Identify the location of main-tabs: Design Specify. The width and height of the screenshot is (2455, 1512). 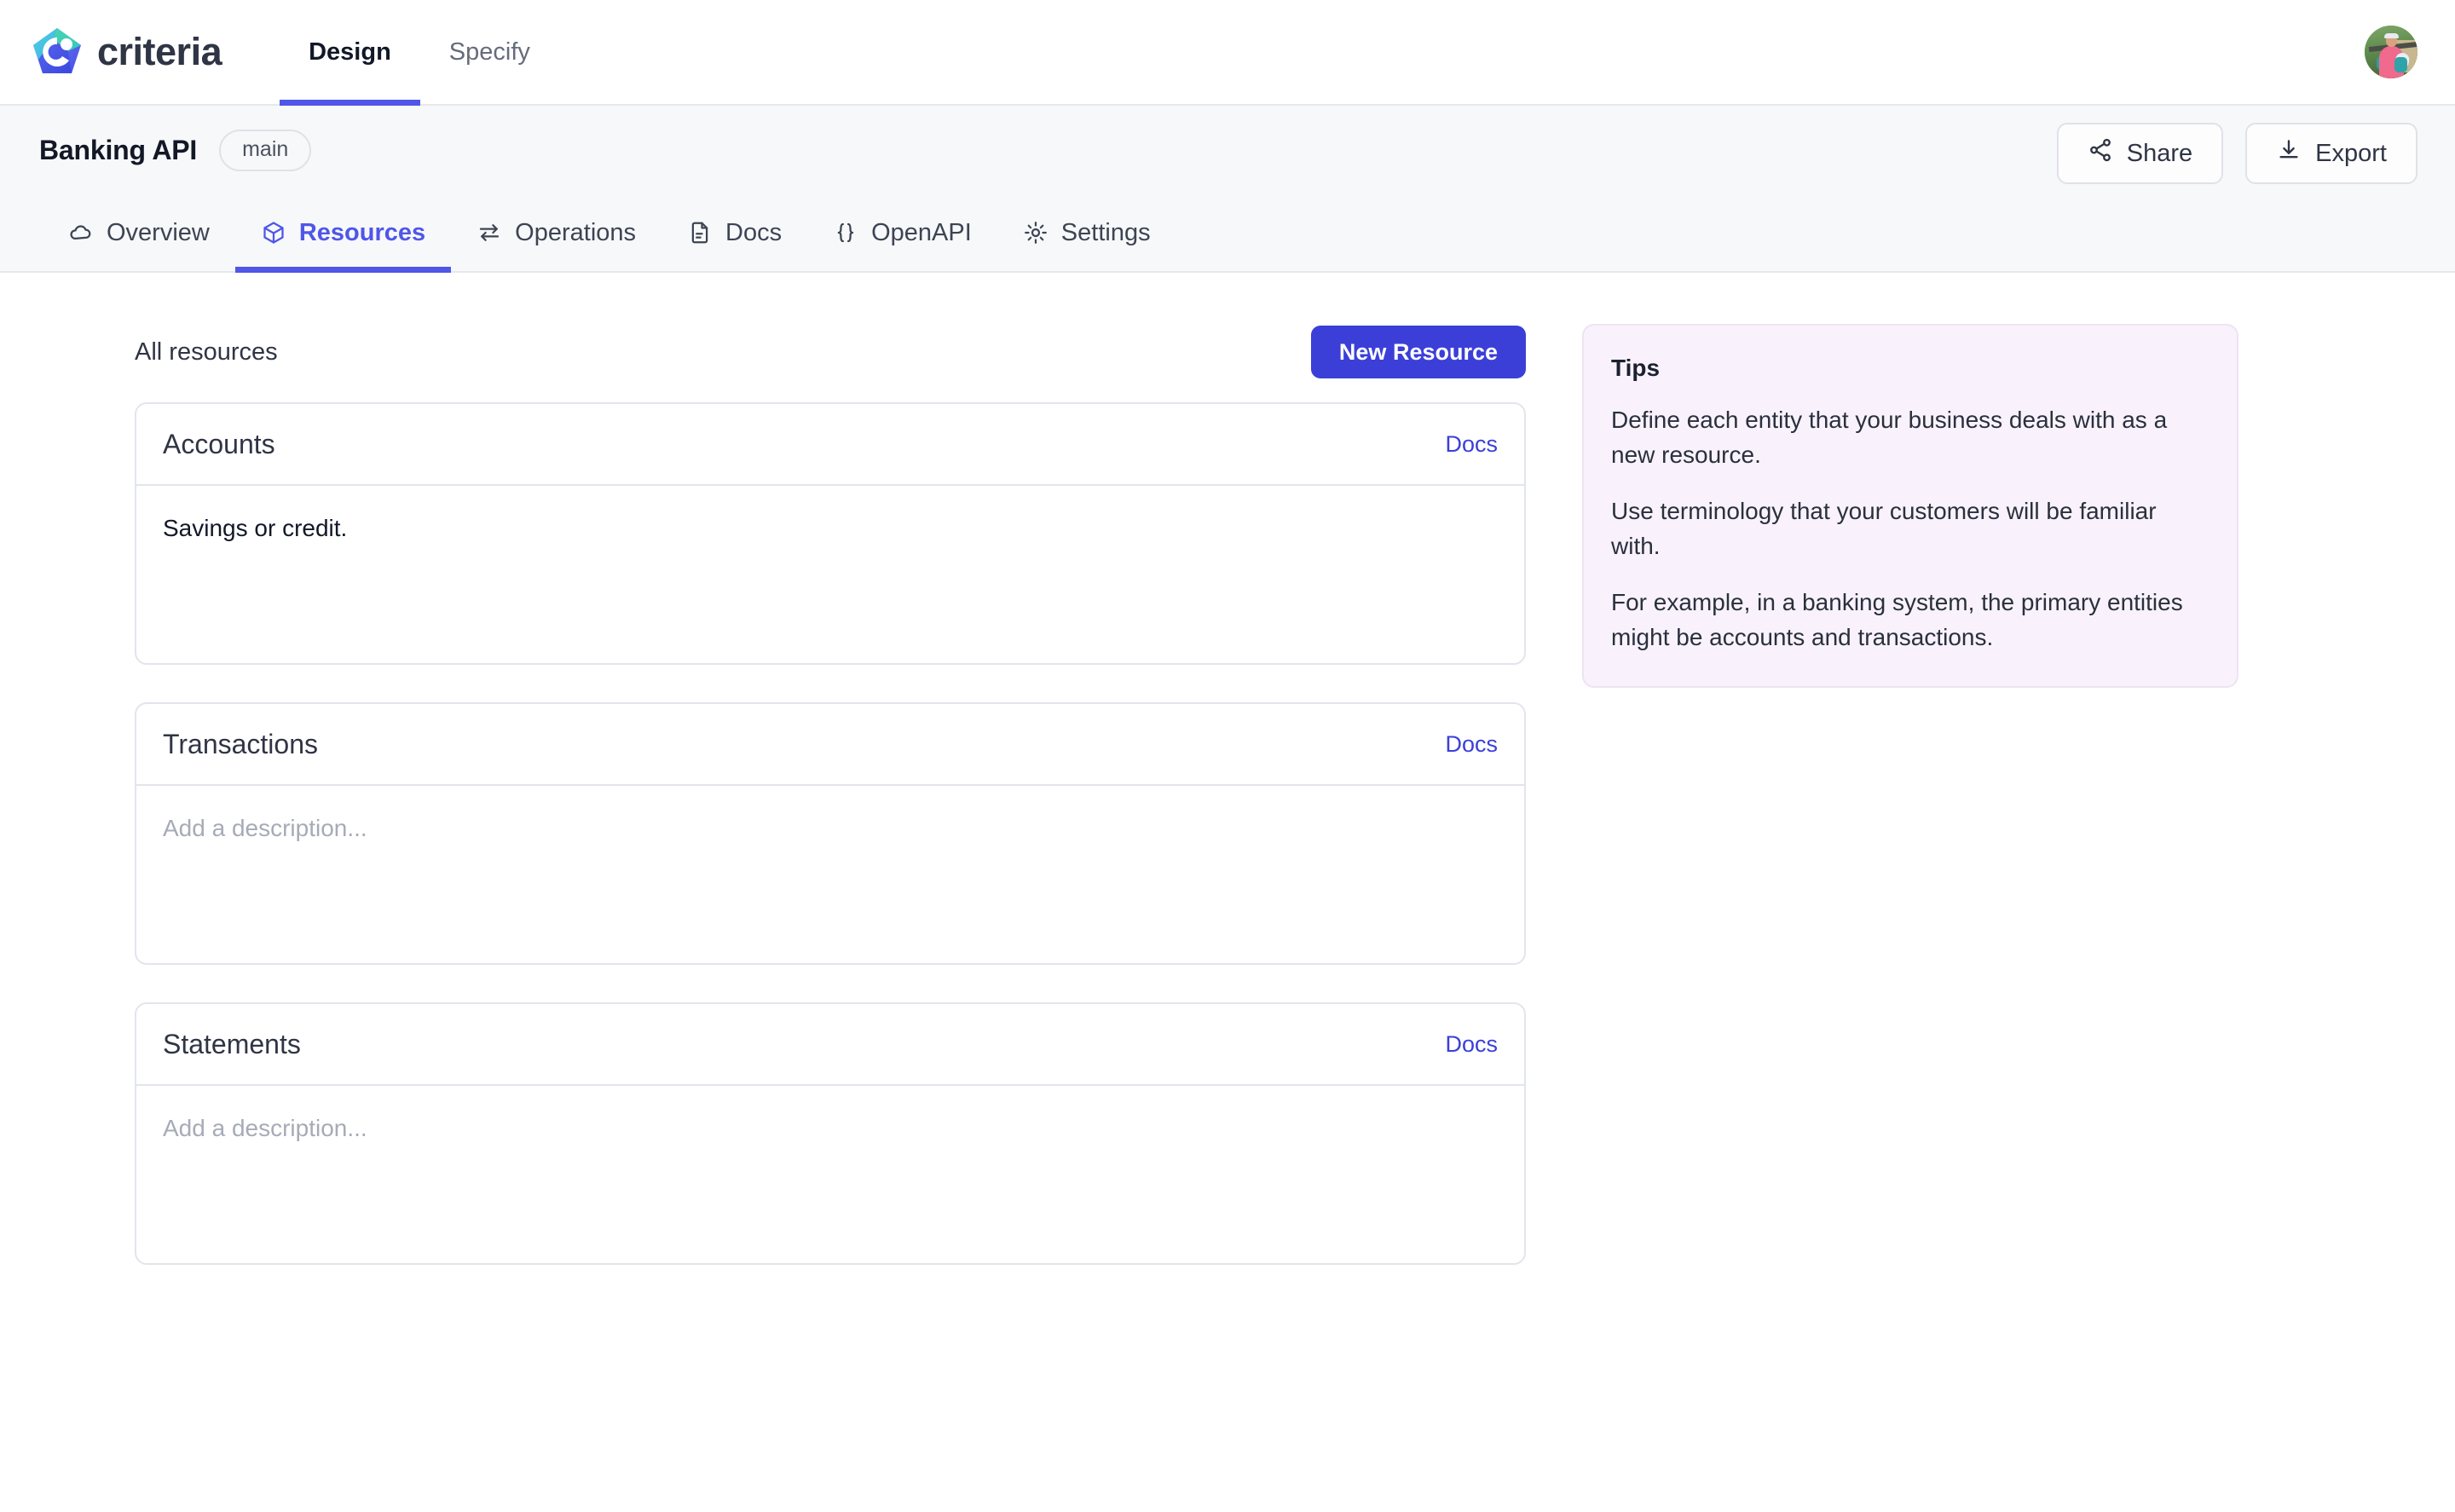
(419, 53).